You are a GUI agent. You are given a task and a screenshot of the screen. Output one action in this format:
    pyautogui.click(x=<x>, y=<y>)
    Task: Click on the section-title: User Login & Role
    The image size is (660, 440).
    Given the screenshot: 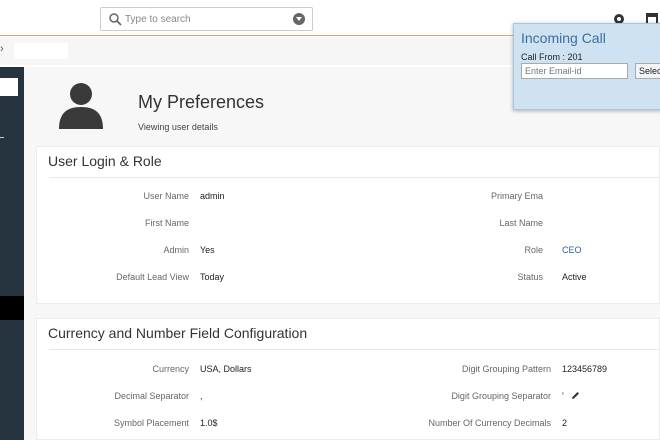 What is the action you would take?
    pyautogui.click(x=105, y=161)
    